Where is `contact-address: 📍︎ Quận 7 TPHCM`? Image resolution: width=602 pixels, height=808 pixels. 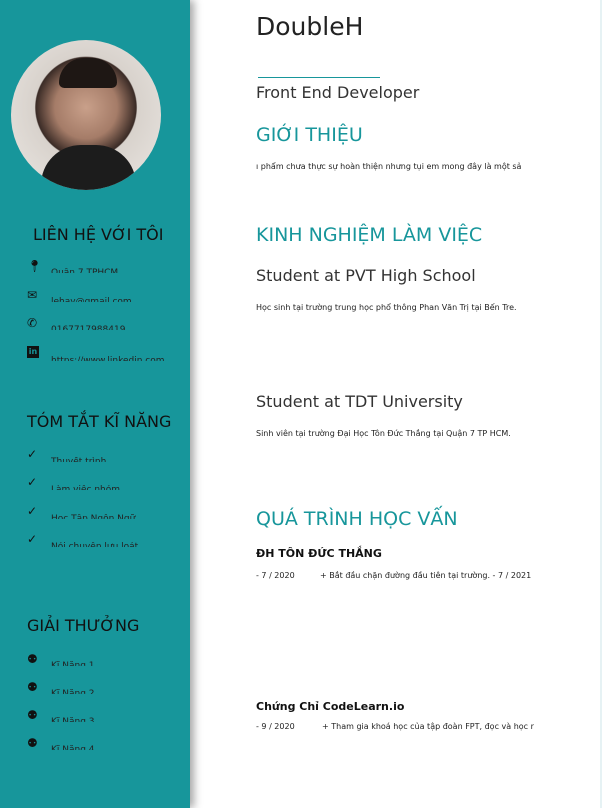
contact-address: 📍︎ Quận 7 TPHCM is located at coordinates (73, 266).